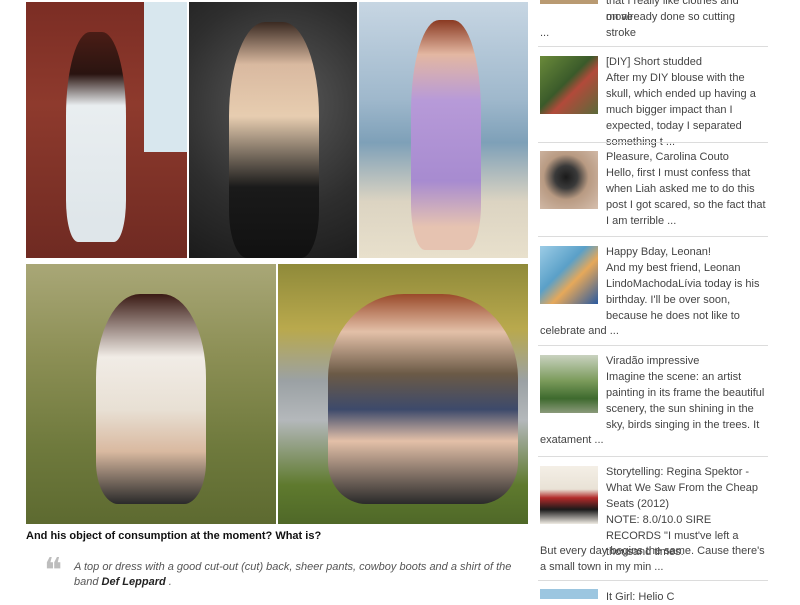 Image resolution: width=800 pixels, height=605 pixels. Describe the element at coordinates (658, 252) in the screenshot. I see `post-title: Happy Bday, Leonan!` at that location.